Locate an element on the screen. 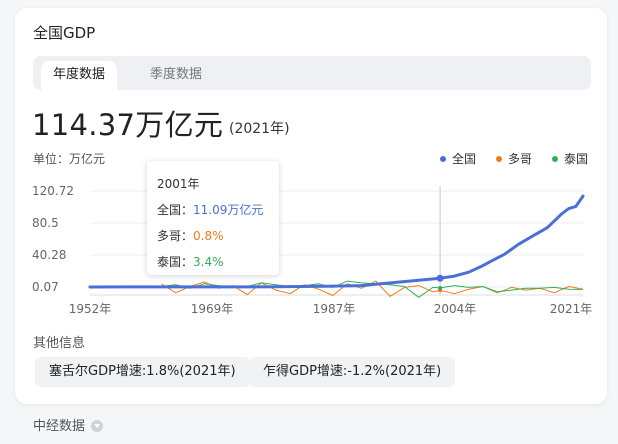 The width and height of the screenshot is (618, 444). tooltip-label: 泰国： is located at coordinates (175, 262).